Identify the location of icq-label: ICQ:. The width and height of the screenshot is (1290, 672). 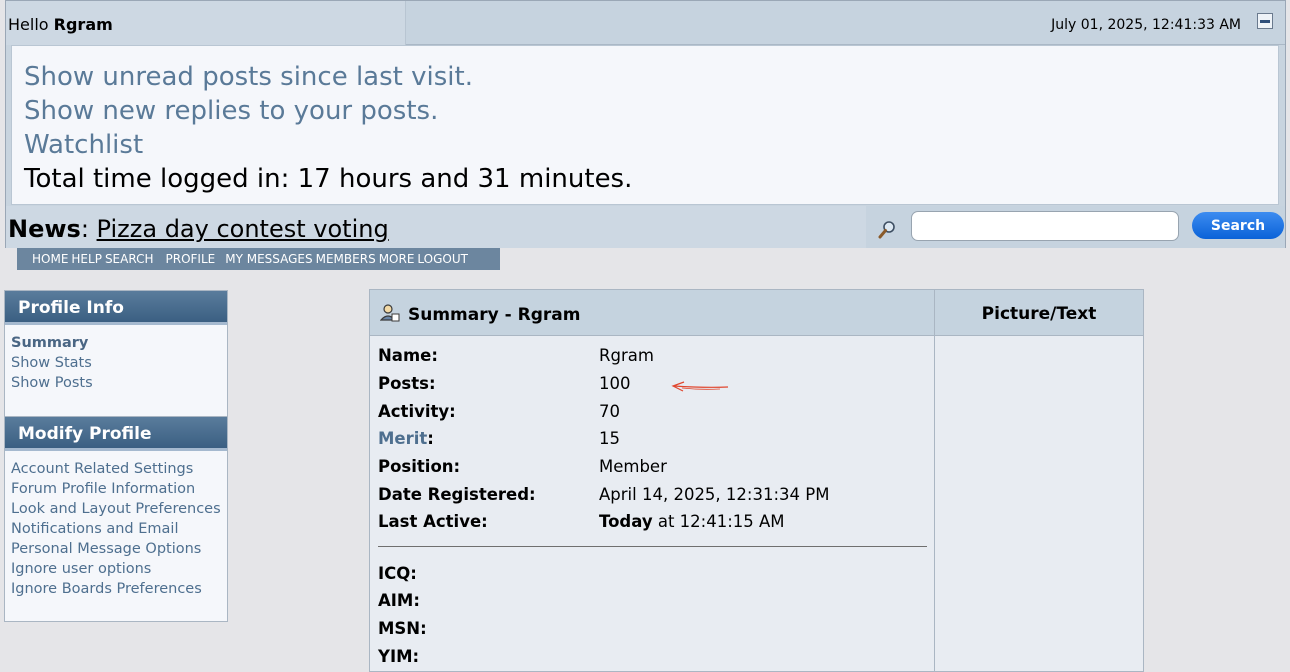
(397, 573).